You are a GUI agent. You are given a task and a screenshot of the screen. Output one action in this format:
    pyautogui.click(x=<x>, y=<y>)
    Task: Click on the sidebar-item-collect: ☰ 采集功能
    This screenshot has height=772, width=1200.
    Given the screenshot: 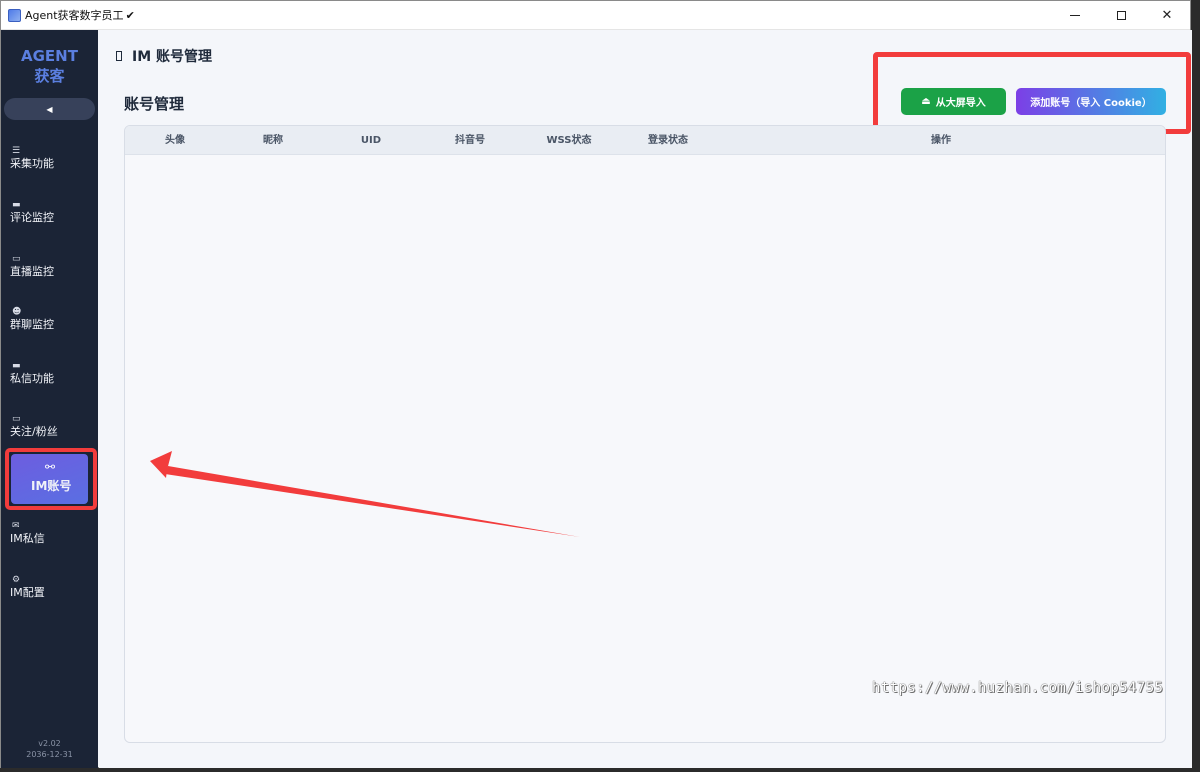 What is the action you would take?
    pyautogui.click(x=49, y=172)
    